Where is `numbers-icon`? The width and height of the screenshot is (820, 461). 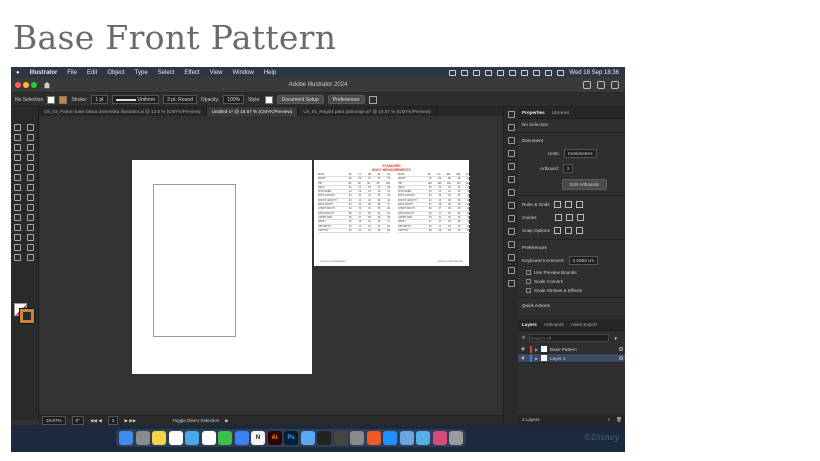 numbers-icon is located at coordinates (225, 438).